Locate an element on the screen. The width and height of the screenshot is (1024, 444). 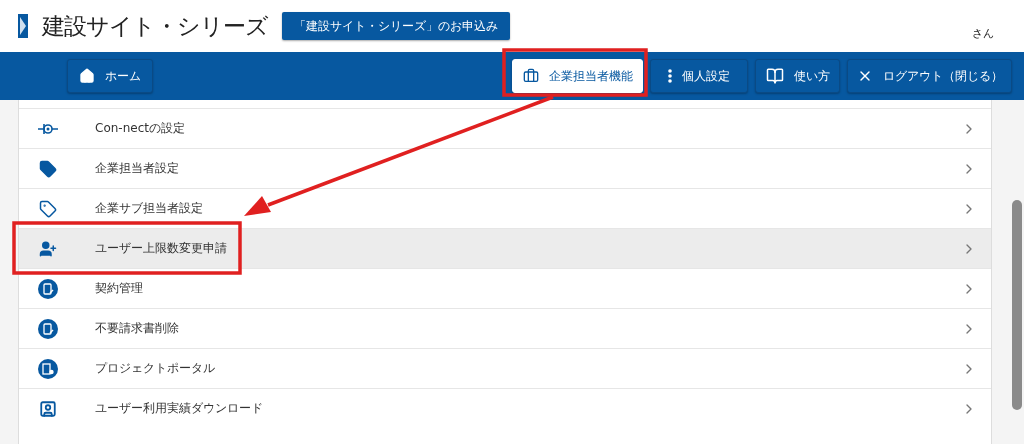
add-user-icon is located at coordinates (48, 248).